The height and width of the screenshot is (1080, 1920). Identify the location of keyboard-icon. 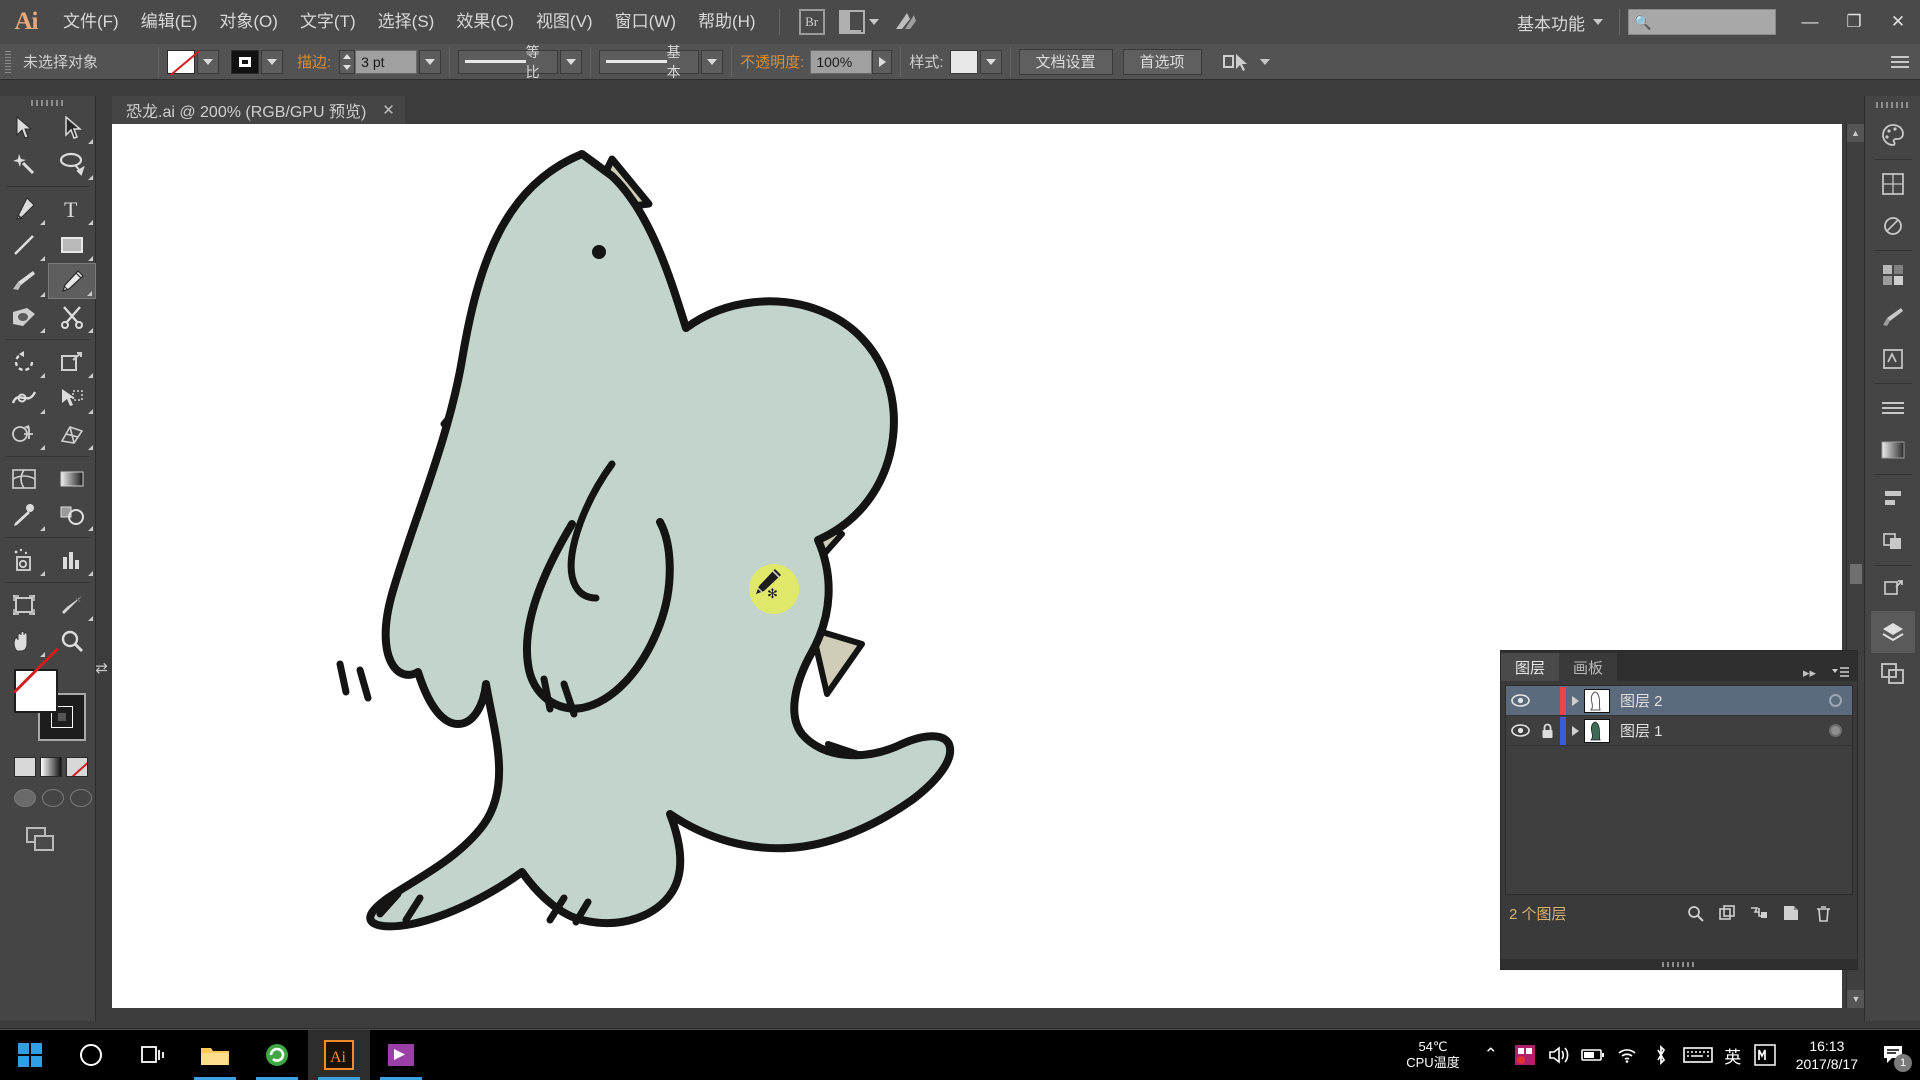
(1698, 1055).